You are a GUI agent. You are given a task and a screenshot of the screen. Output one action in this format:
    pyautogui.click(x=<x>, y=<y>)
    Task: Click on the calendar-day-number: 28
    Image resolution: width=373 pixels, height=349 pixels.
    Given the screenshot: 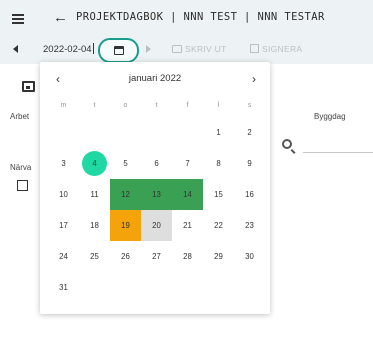 What is the action you would take?
    pyautogui.click(x=187, y=256)
    